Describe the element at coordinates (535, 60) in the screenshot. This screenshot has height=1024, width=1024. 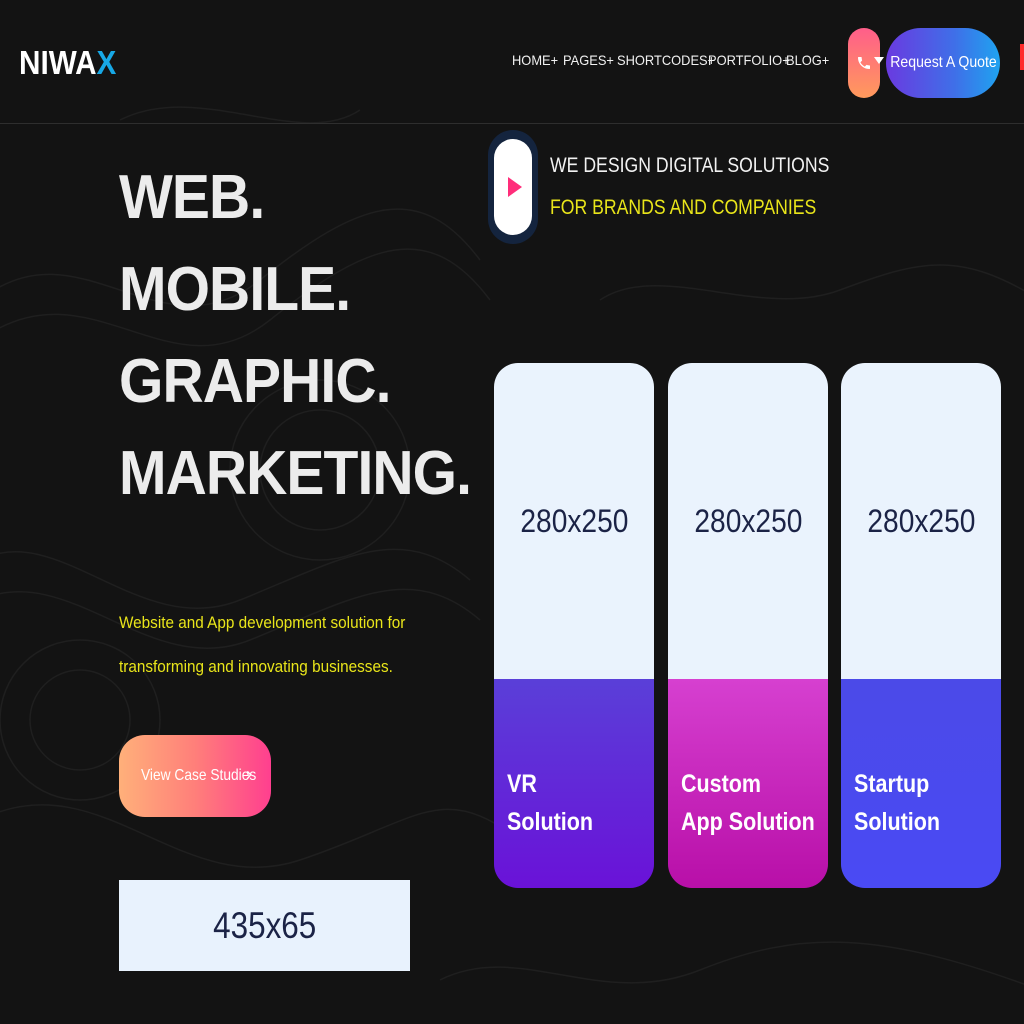
I see `nav-item-home: HOME+` at that location.